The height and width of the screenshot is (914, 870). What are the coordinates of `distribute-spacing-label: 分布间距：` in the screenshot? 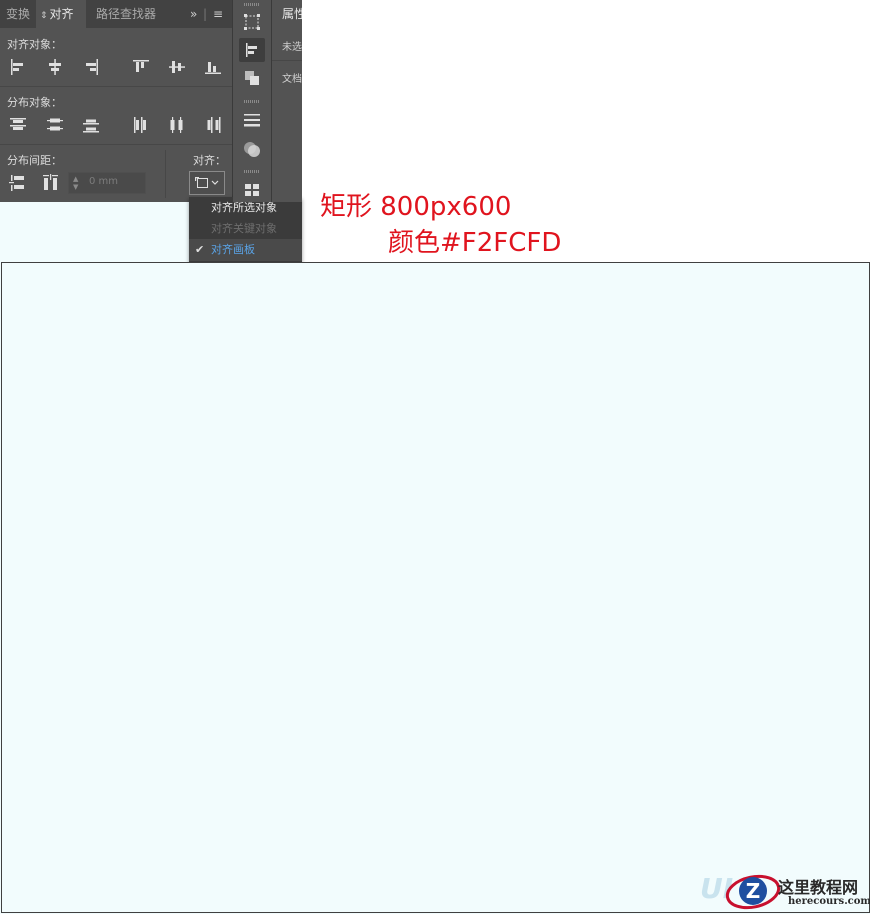 It's located at (34, 160).